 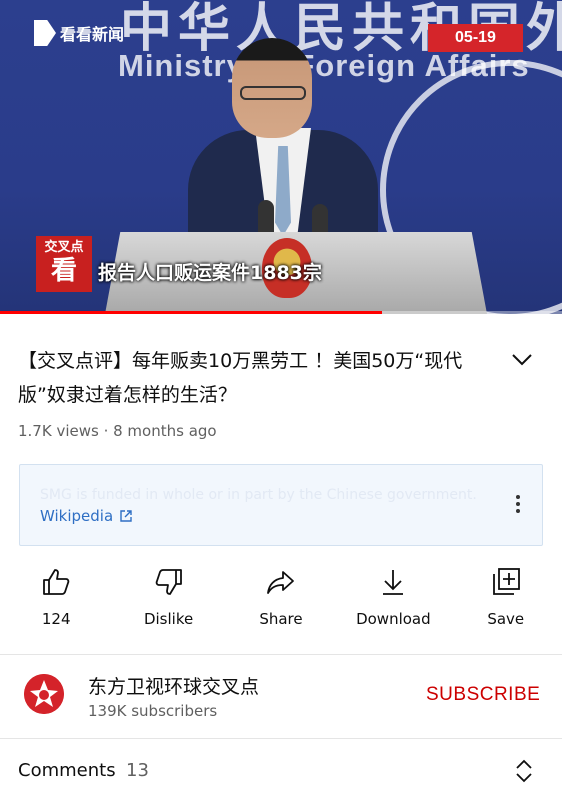 I want to click on chevron-down-icon, so click(x=522, y=360).